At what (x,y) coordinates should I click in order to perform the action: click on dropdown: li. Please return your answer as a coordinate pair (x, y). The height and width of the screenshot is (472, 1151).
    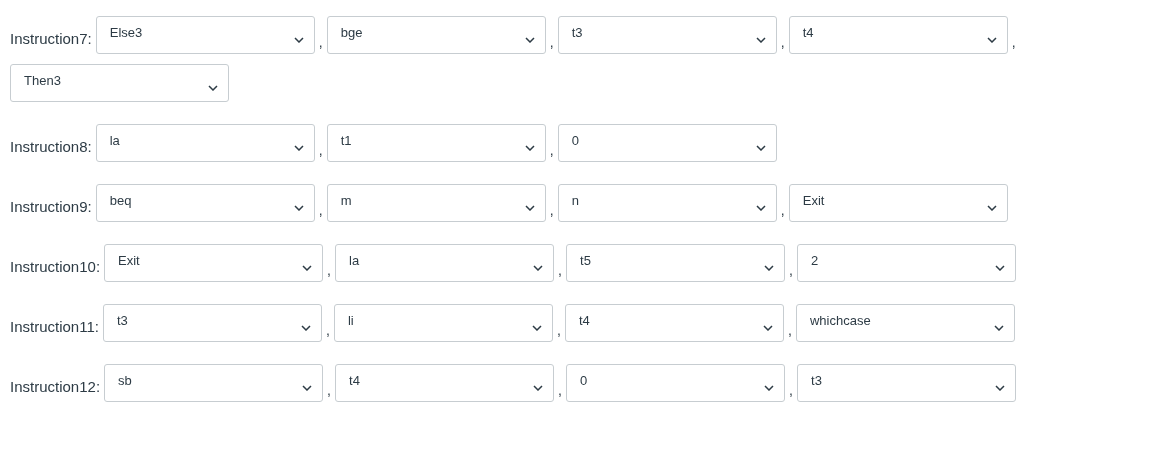
    Looking at the image, I should click on (443, 323).